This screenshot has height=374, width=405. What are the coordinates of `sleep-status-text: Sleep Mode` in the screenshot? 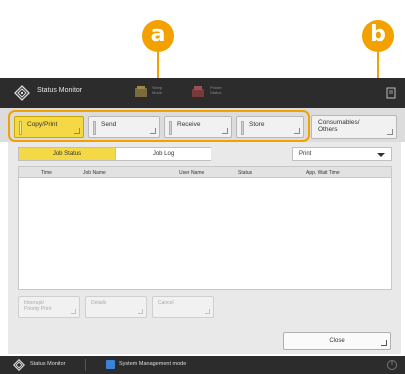 It's located at (157, 90).